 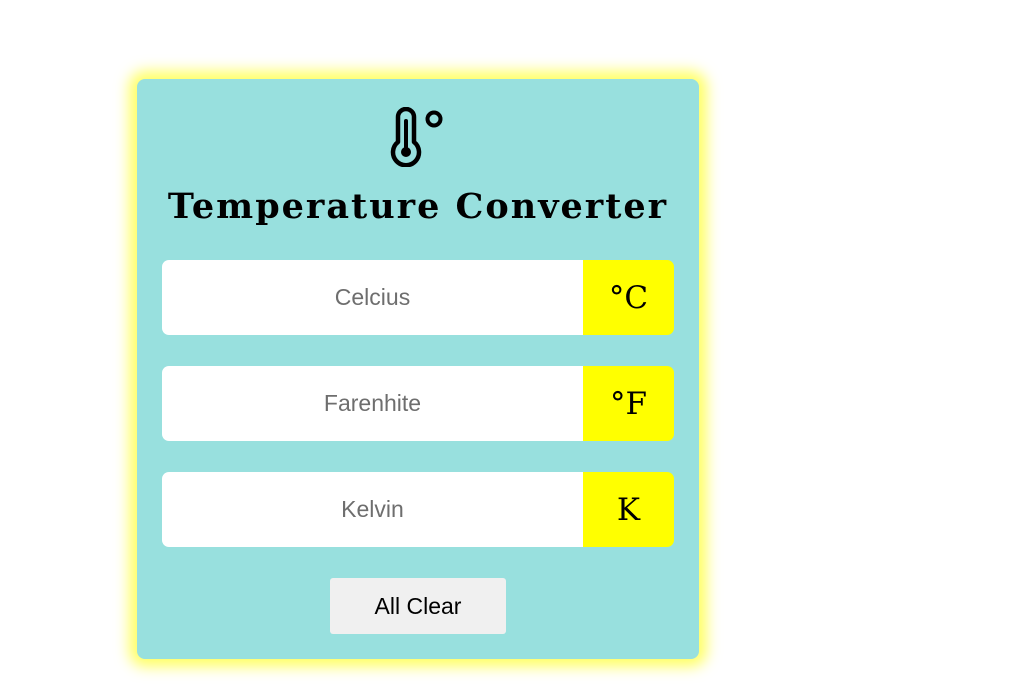 What do you see at coordinates (372, 509) in the screenshot?
I see `kelvin-input` at bounding box center [372, 509].